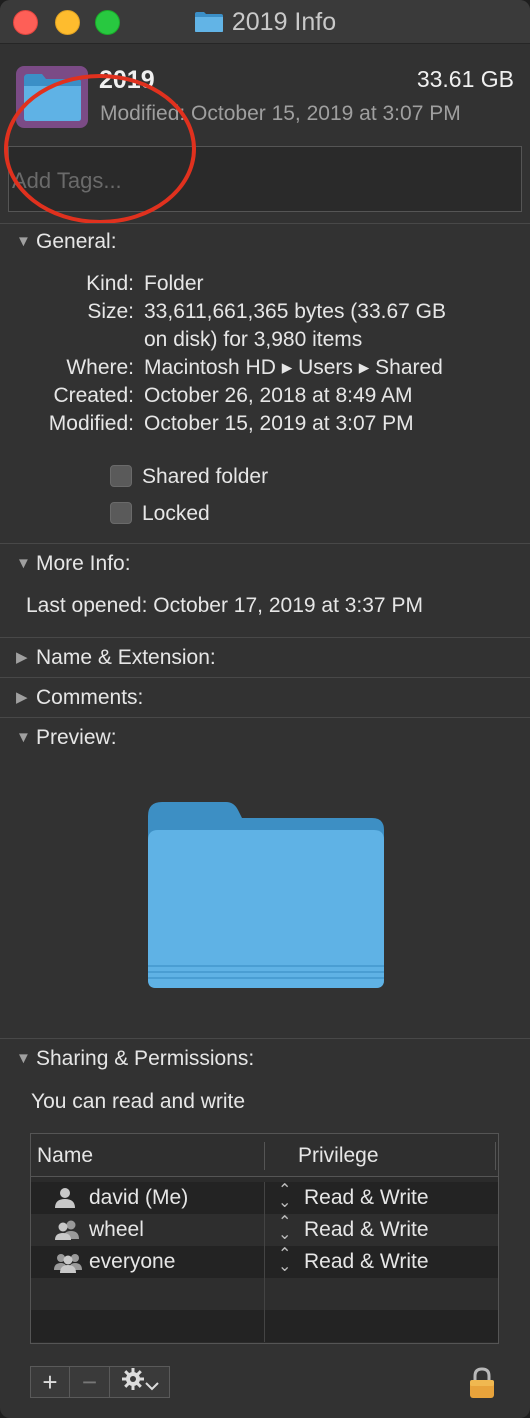 This screenshot has width=530, height=1418. Describe the element at coordinates (265, 179) in the screenshot. I see `tags-input` at that location.